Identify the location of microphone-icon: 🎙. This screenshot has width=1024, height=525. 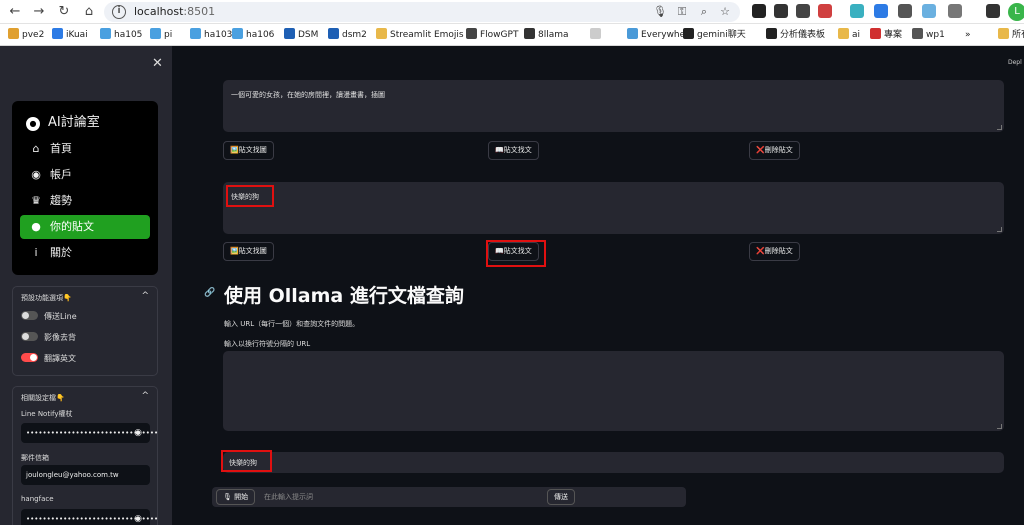
(660, 12).